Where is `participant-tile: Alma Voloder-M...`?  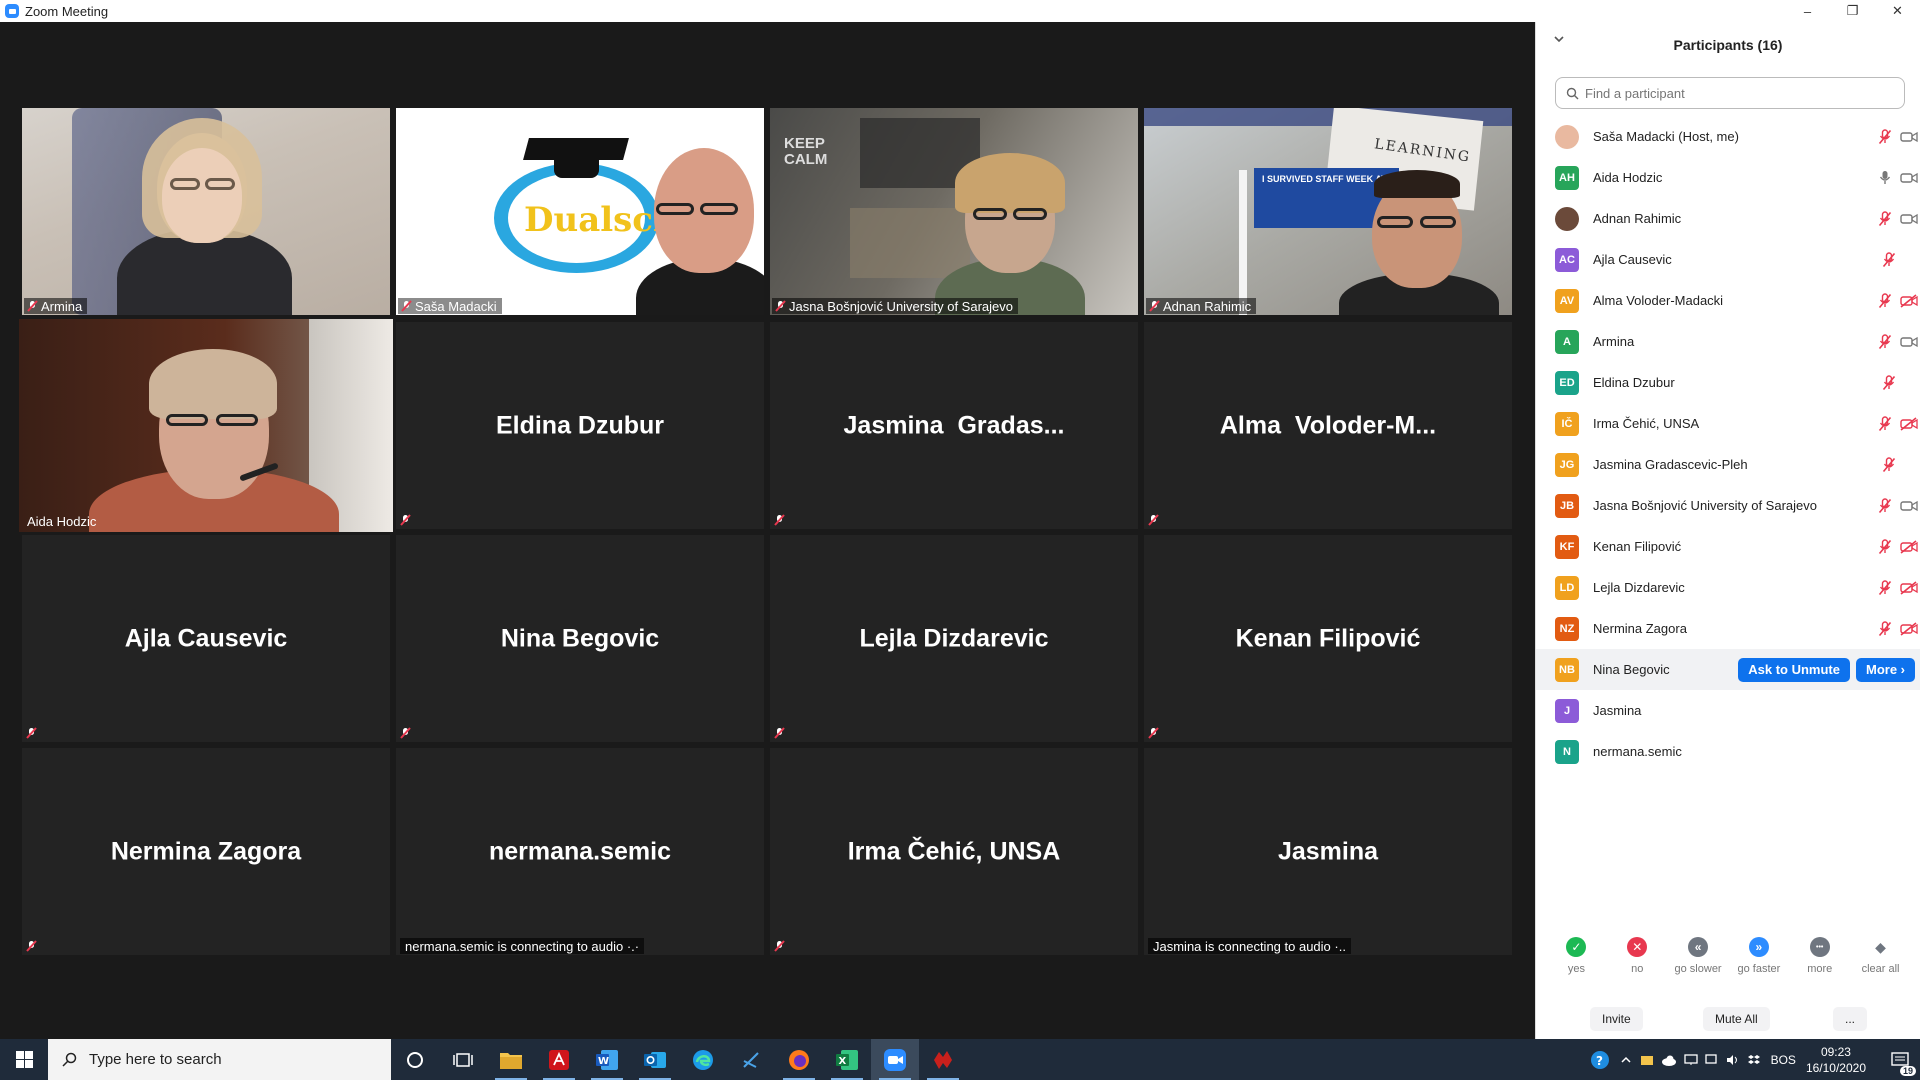
participant-tile: Alma Voloder-M... is located at coordinates (1328, 425).